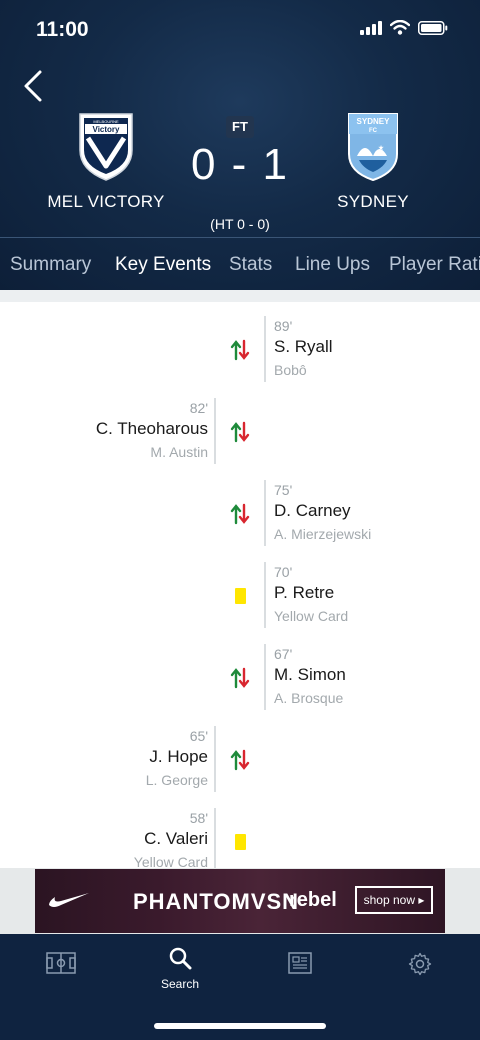  I want to click on event-row: 75' D. Carney A. Mierzejewski, so click(240, 513).